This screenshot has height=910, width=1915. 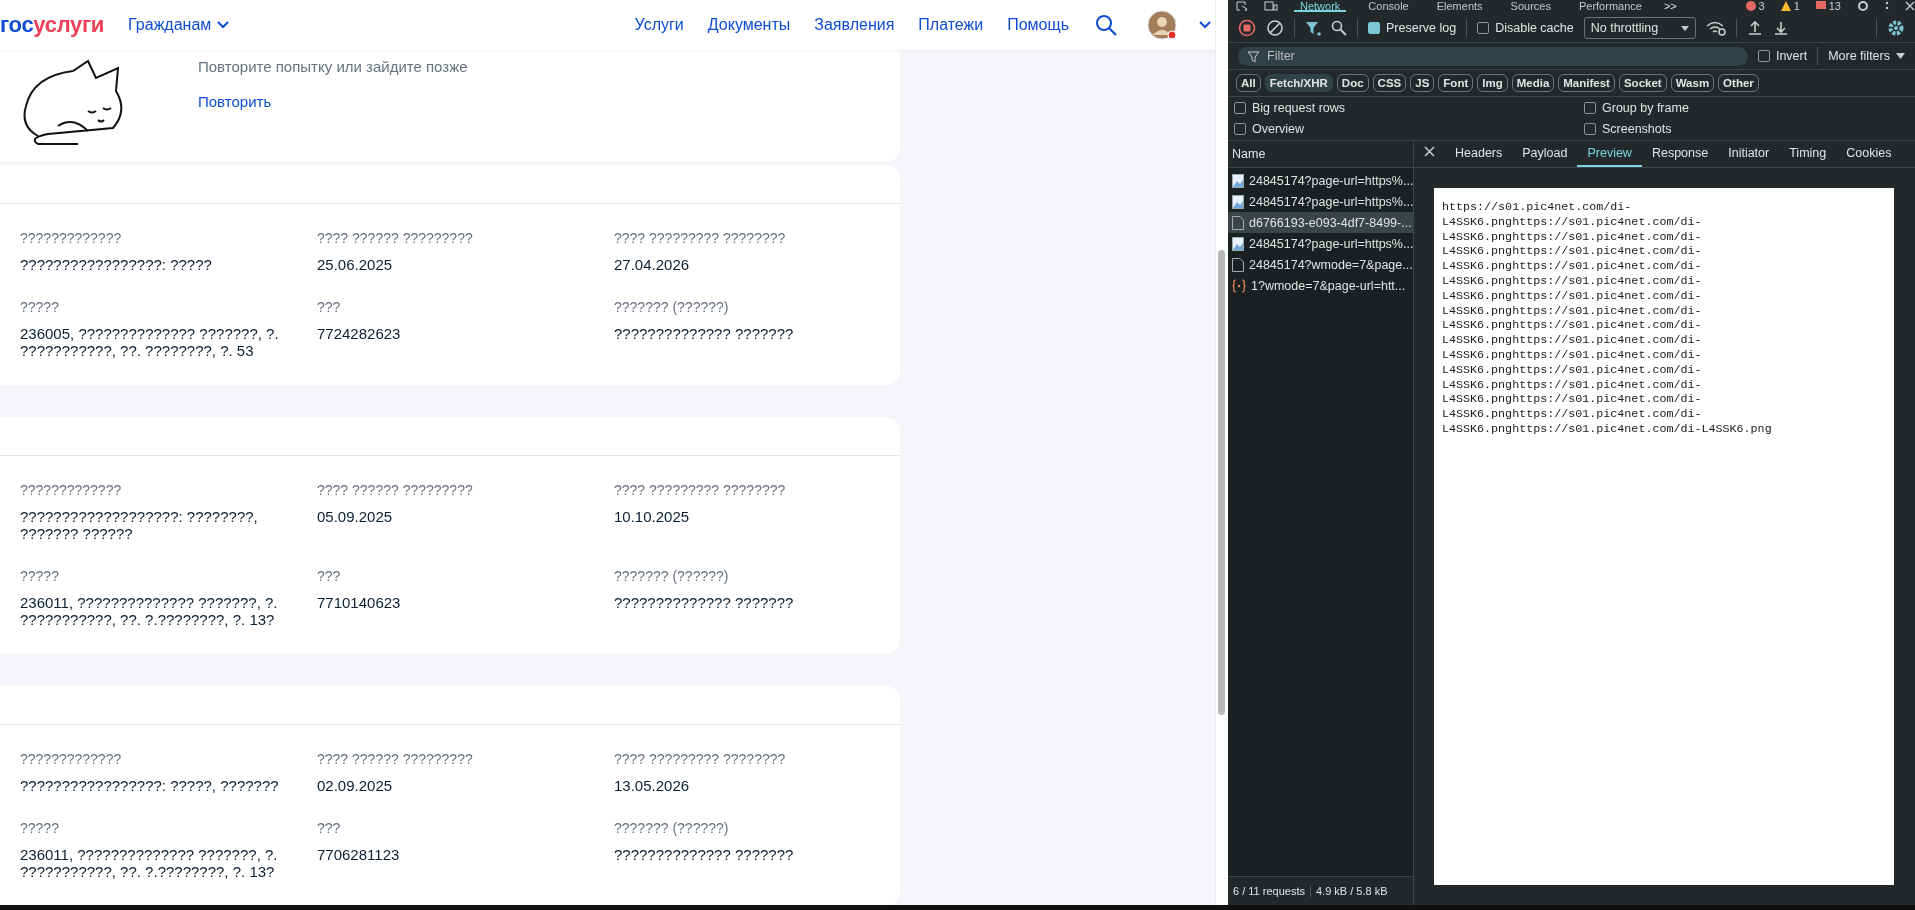 I want to click on type-filter-button: Img, so click(x=1492, y=83).